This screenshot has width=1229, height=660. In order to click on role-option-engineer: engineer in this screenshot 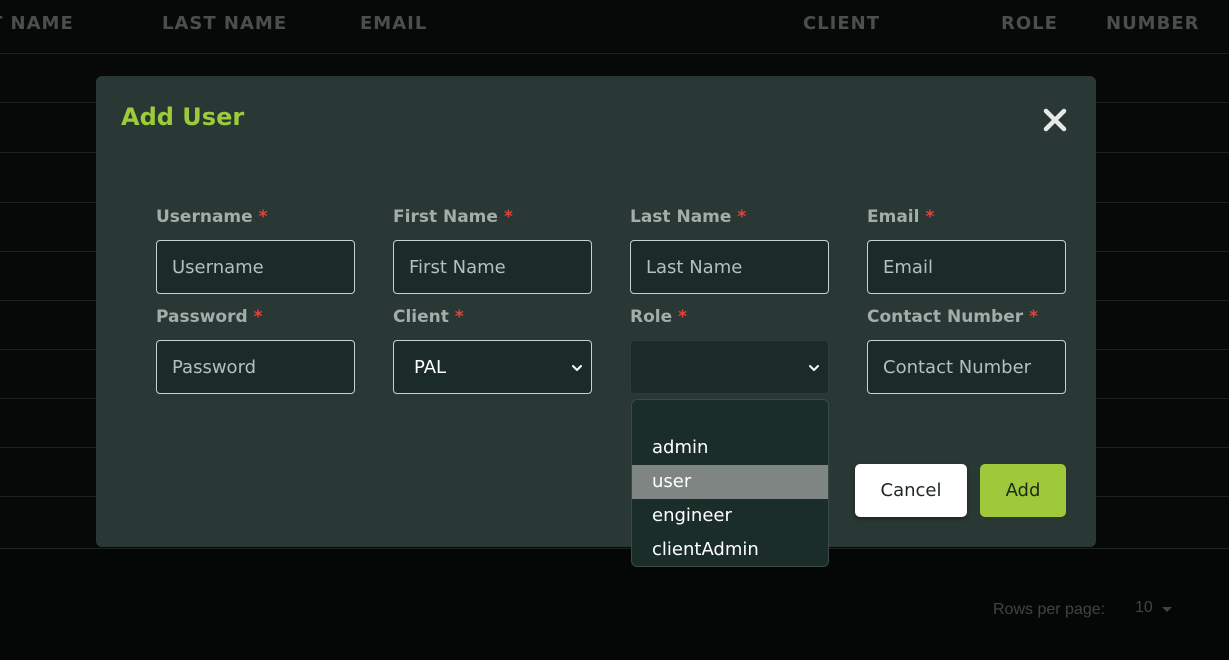, I will do `click(730, 516)`.